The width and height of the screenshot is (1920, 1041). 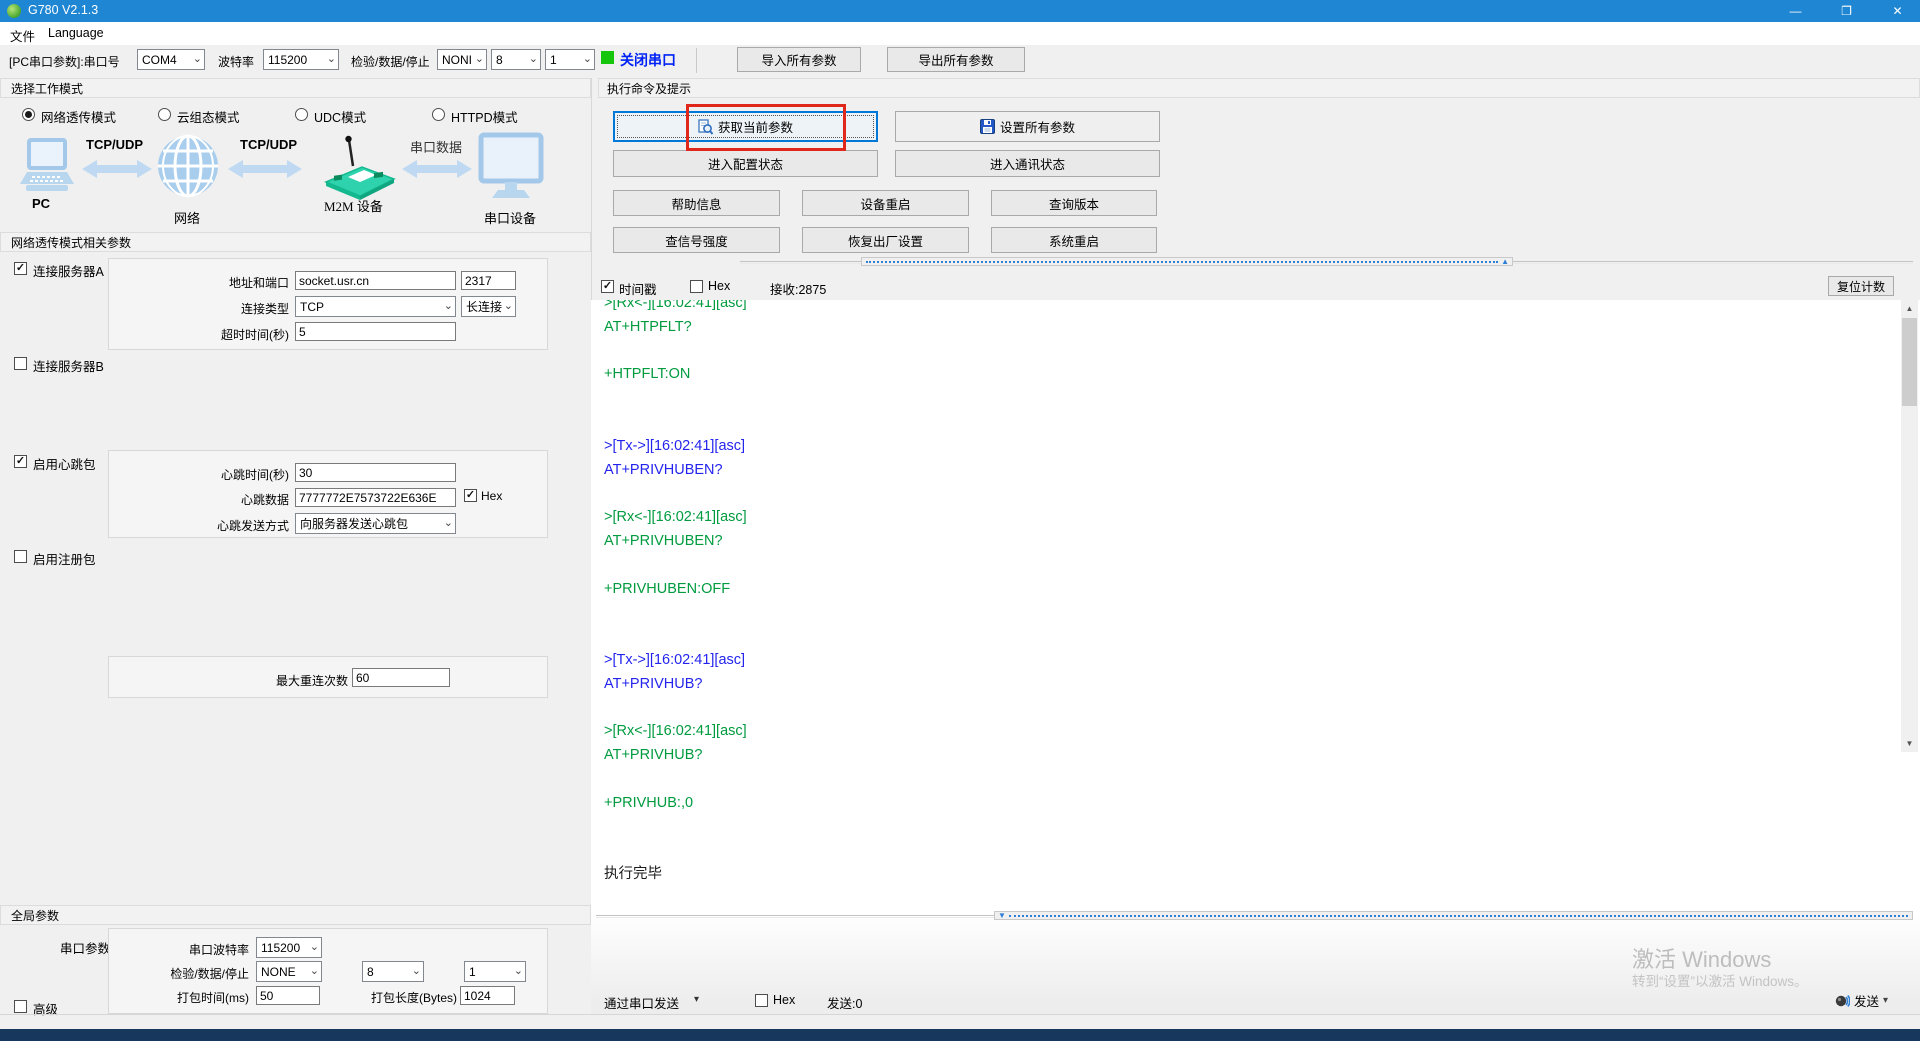 I want to click on log-scrollbar: ▲ ▼, so click(x=1909, y=526).